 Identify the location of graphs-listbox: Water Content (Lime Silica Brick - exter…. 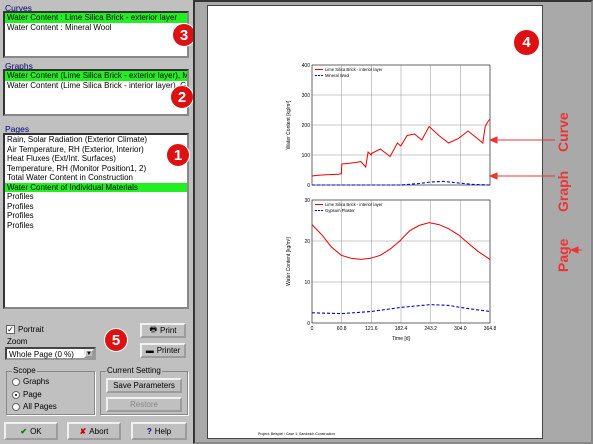
(96, 92).